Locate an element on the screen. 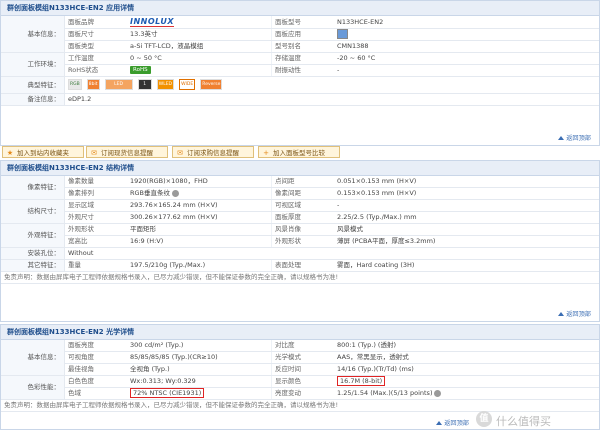 The width and height of the screenshot is (600, 430). gamut-value: 72% NTSC (CIE1931) is located at coordinates (199, 393).